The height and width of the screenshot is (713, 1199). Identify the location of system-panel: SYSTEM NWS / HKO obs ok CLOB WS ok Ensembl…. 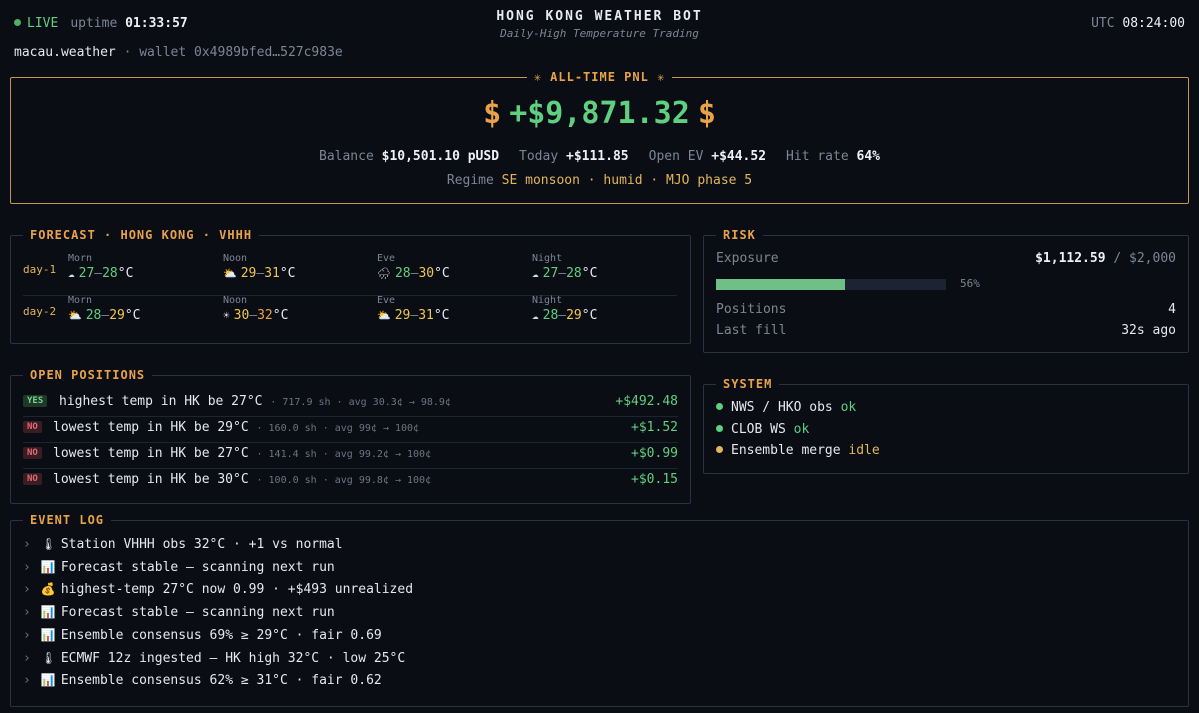
(946, 425).